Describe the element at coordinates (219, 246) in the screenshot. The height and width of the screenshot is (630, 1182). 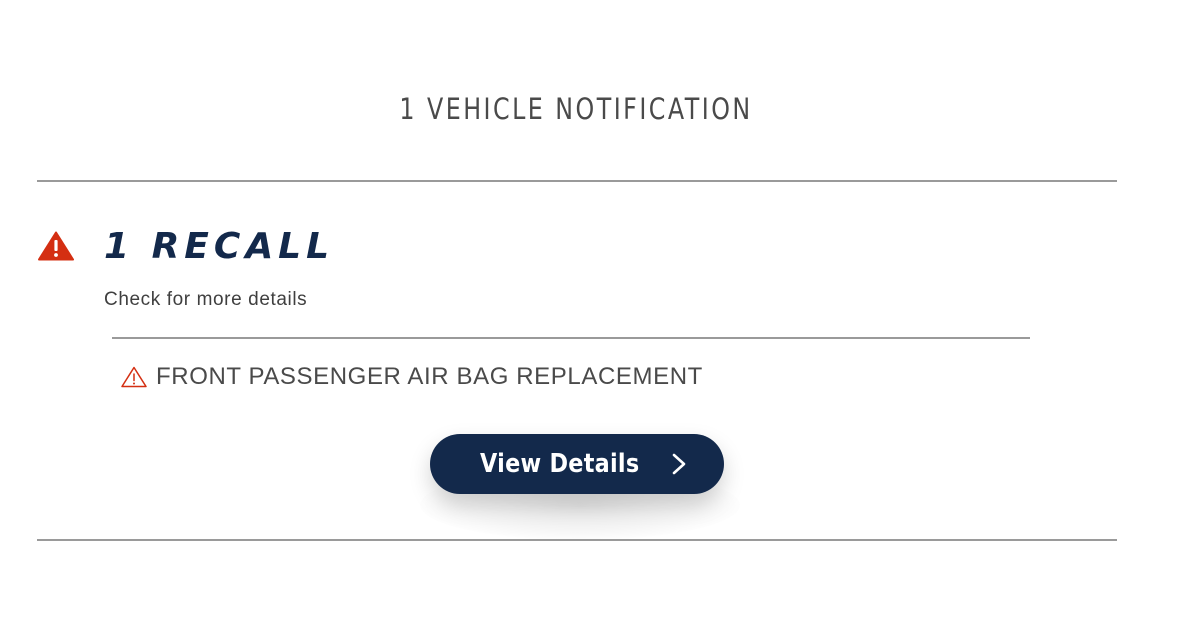
I see `recall-count-heading: 1 RECALL` at that location.